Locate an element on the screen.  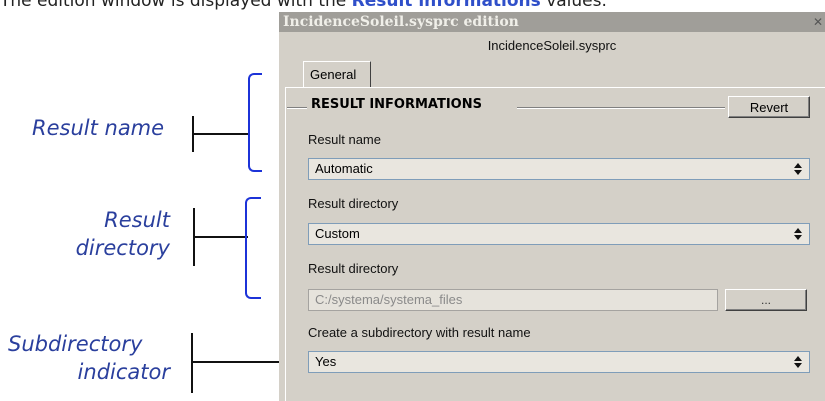
bracket-result-name is located at coordinates (255, 122).